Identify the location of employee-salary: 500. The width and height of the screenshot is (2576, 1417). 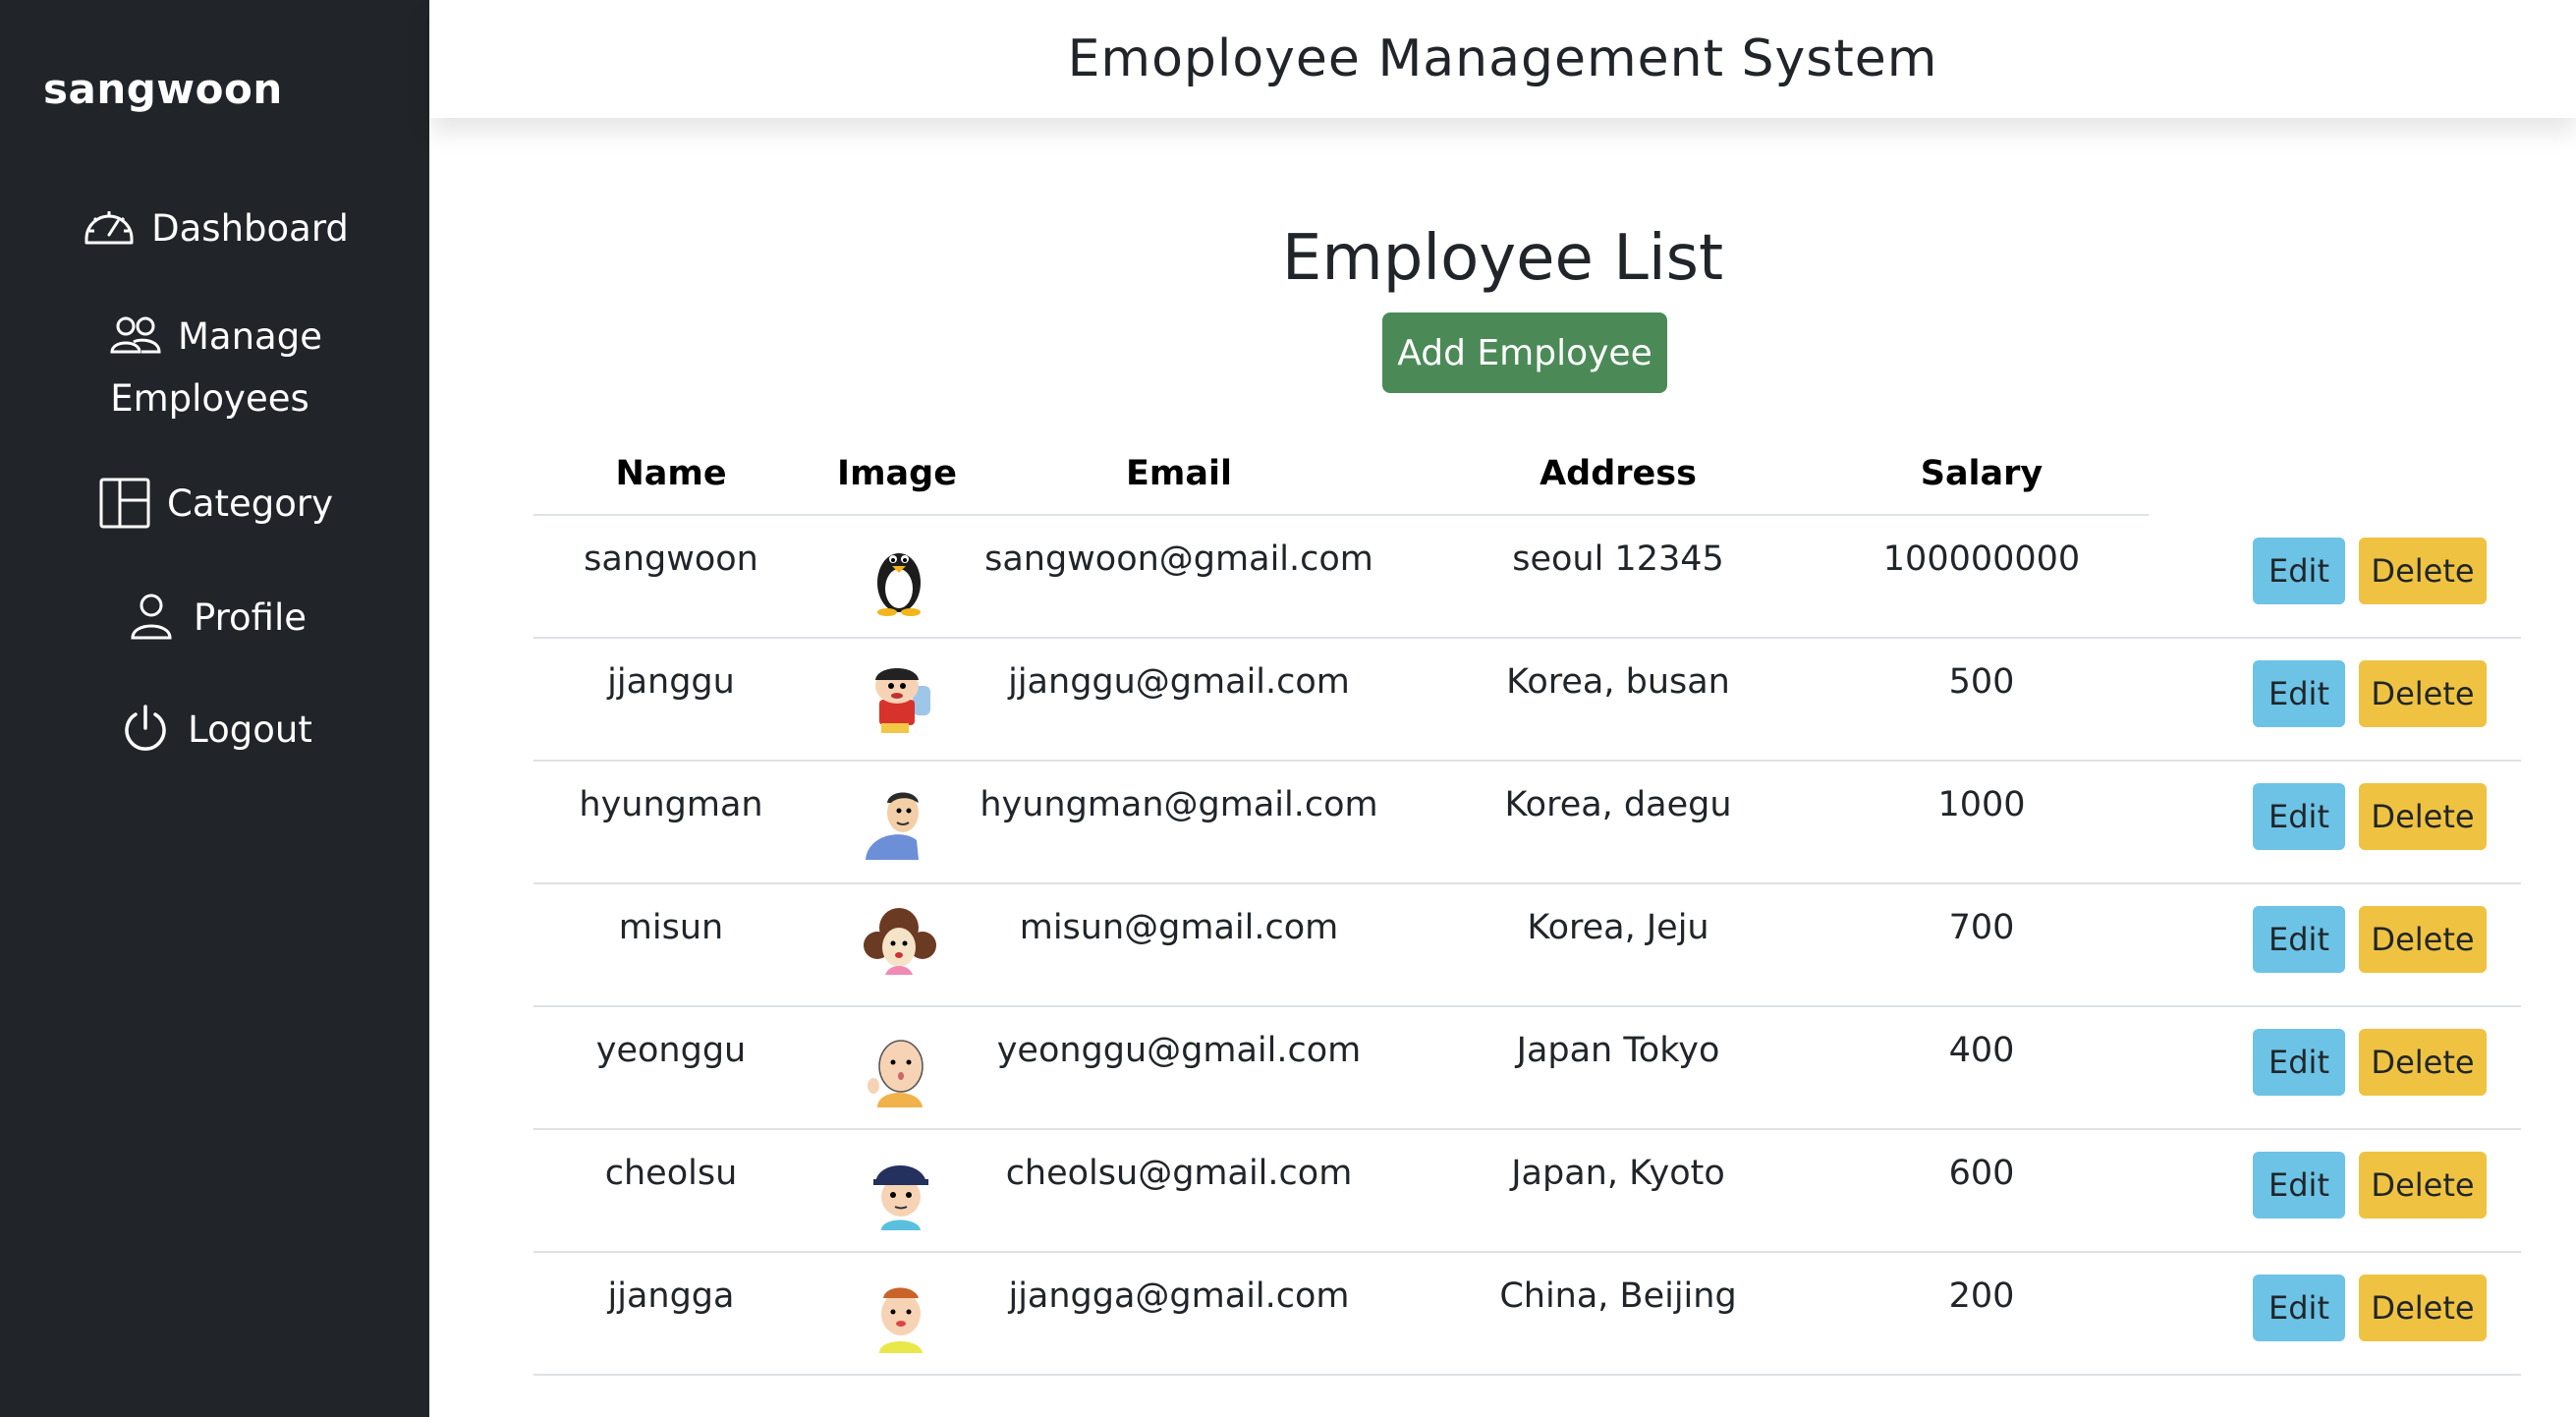
(1981, 682).